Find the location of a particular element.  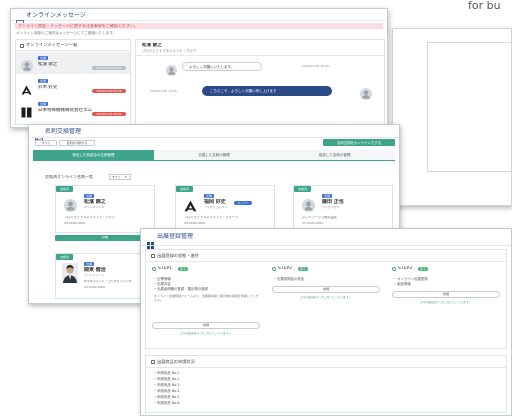

member-badge: メンバー is located at coordinates (243, 202).